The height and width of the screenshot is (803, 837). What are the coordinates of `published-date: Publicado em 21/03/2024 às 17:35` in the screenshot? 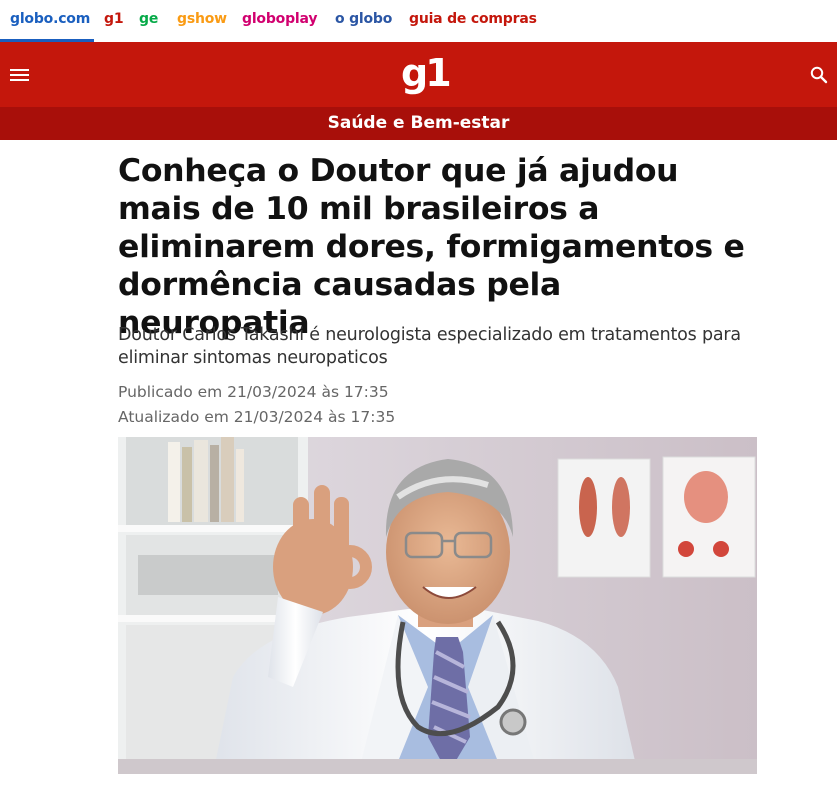 It's located at (253, 392).